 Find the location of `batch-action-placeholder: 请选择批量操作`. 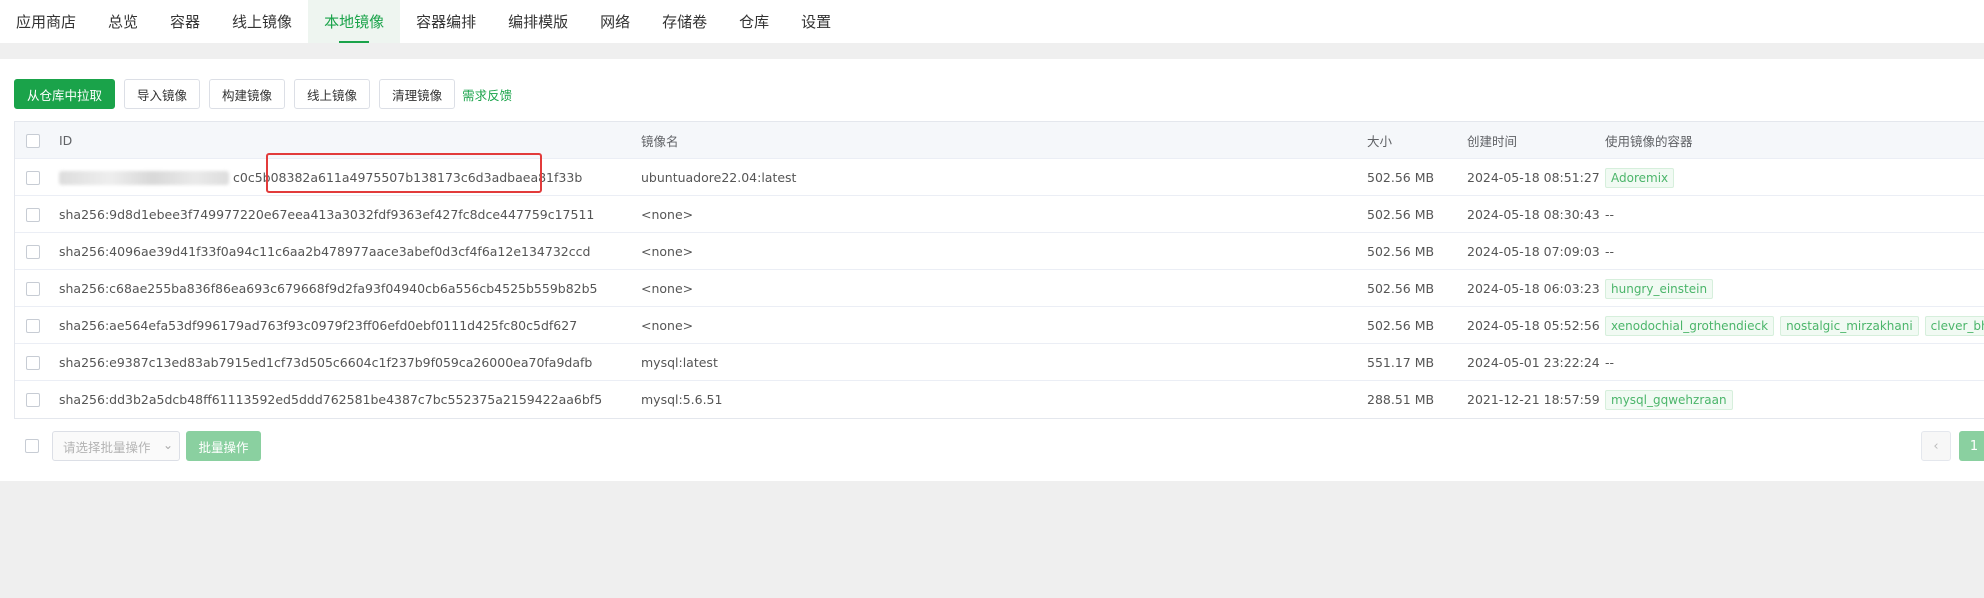

batch-action-placeholder: 请选择批量操作 is located at coordinates (107, 447).